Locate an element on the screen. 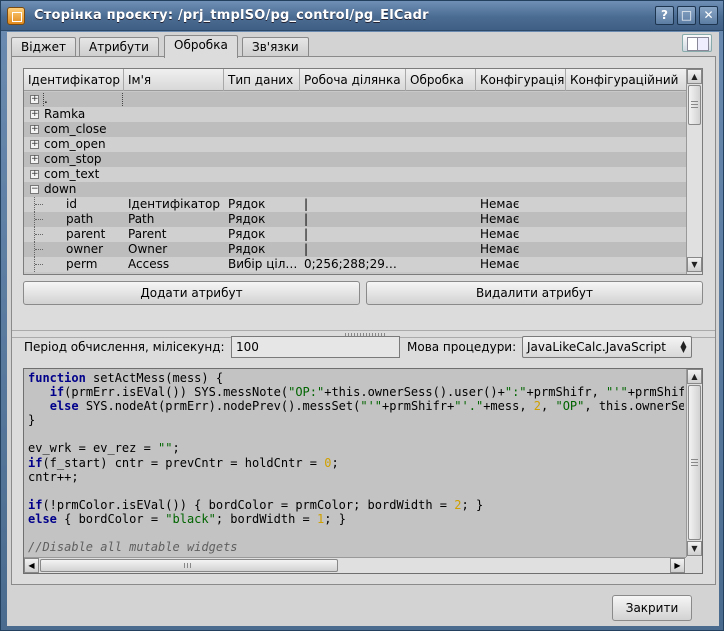 The width and height of the screenshot is (724, 631). language-select-value: JavaLikeCalc.JavaScript is located at coordinates (596, 347).